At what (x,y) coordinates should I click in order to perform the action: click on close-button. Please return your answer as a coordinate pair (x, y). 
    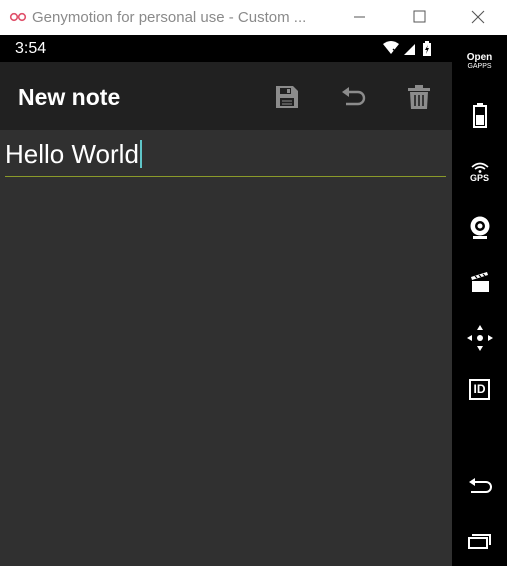
    Looking at the image, I should click on (478, 17).